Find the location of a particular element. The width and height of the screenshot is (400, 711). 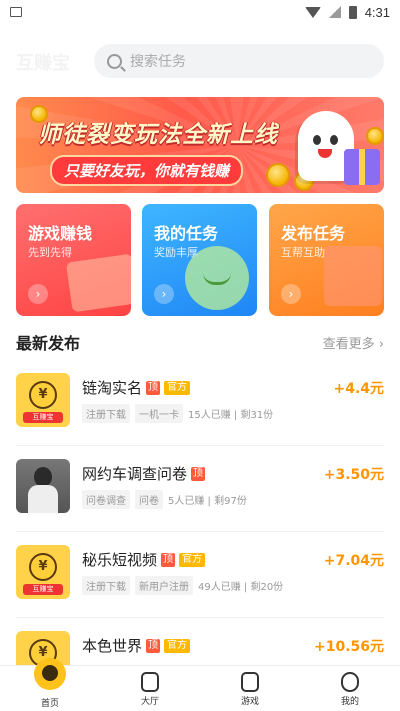

ghost-mouth is located at coordinates (325, 153).